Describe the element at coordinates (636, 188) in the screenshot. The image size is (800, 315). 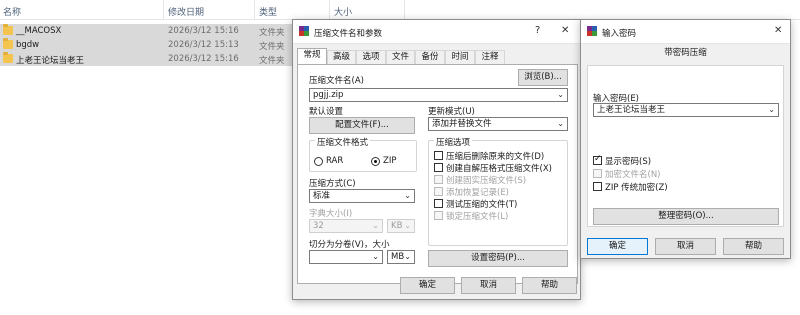
I see `zip-legacy-label: ZIP 传统加密(Z)` at that location.